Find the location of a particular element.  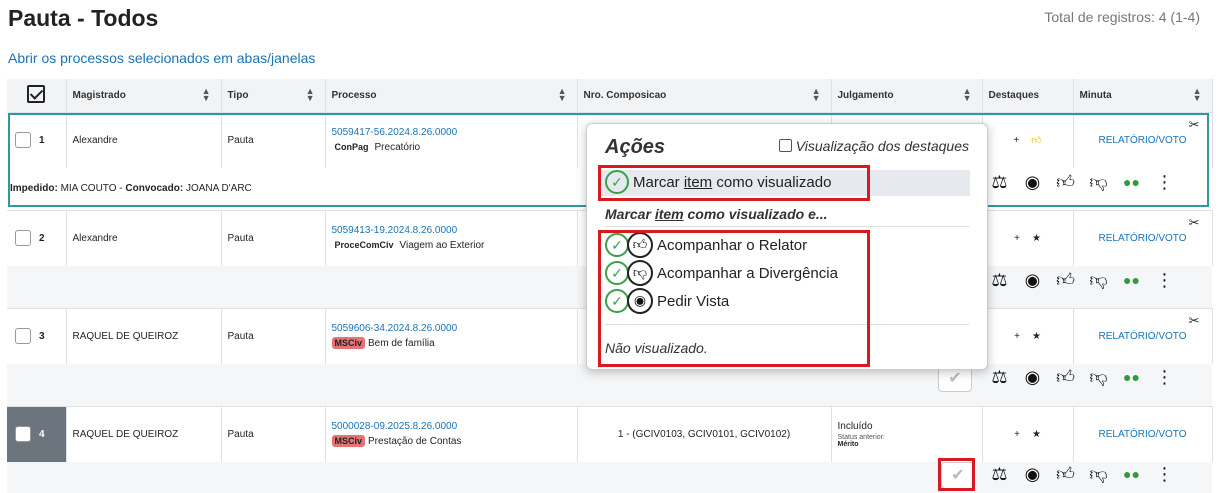

row-select: 4 is located at coordinates (37, 433).